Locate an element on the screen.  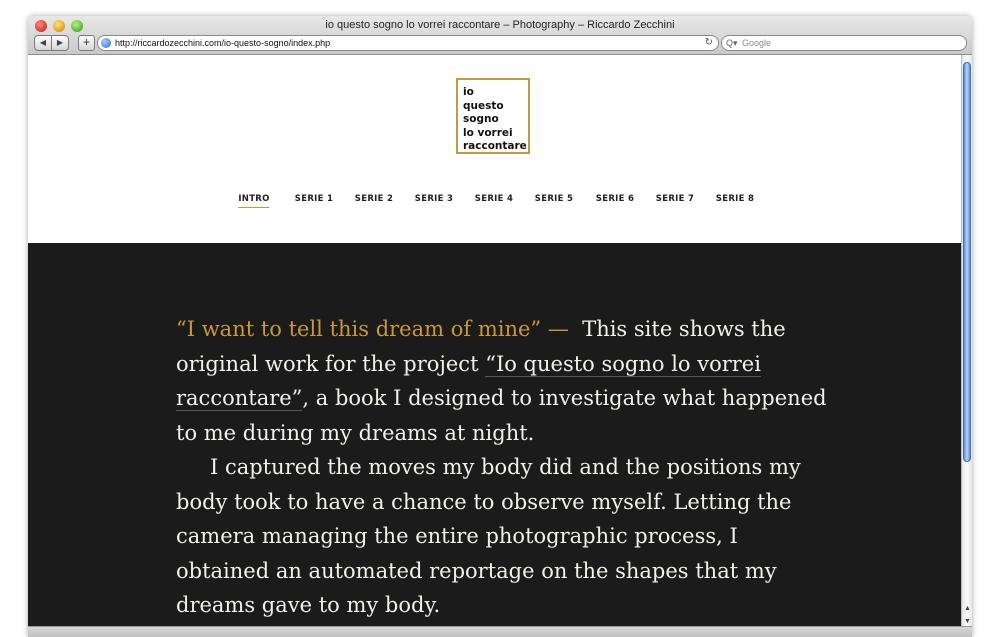
logo-line: questo is located at coordinates (483, 105).